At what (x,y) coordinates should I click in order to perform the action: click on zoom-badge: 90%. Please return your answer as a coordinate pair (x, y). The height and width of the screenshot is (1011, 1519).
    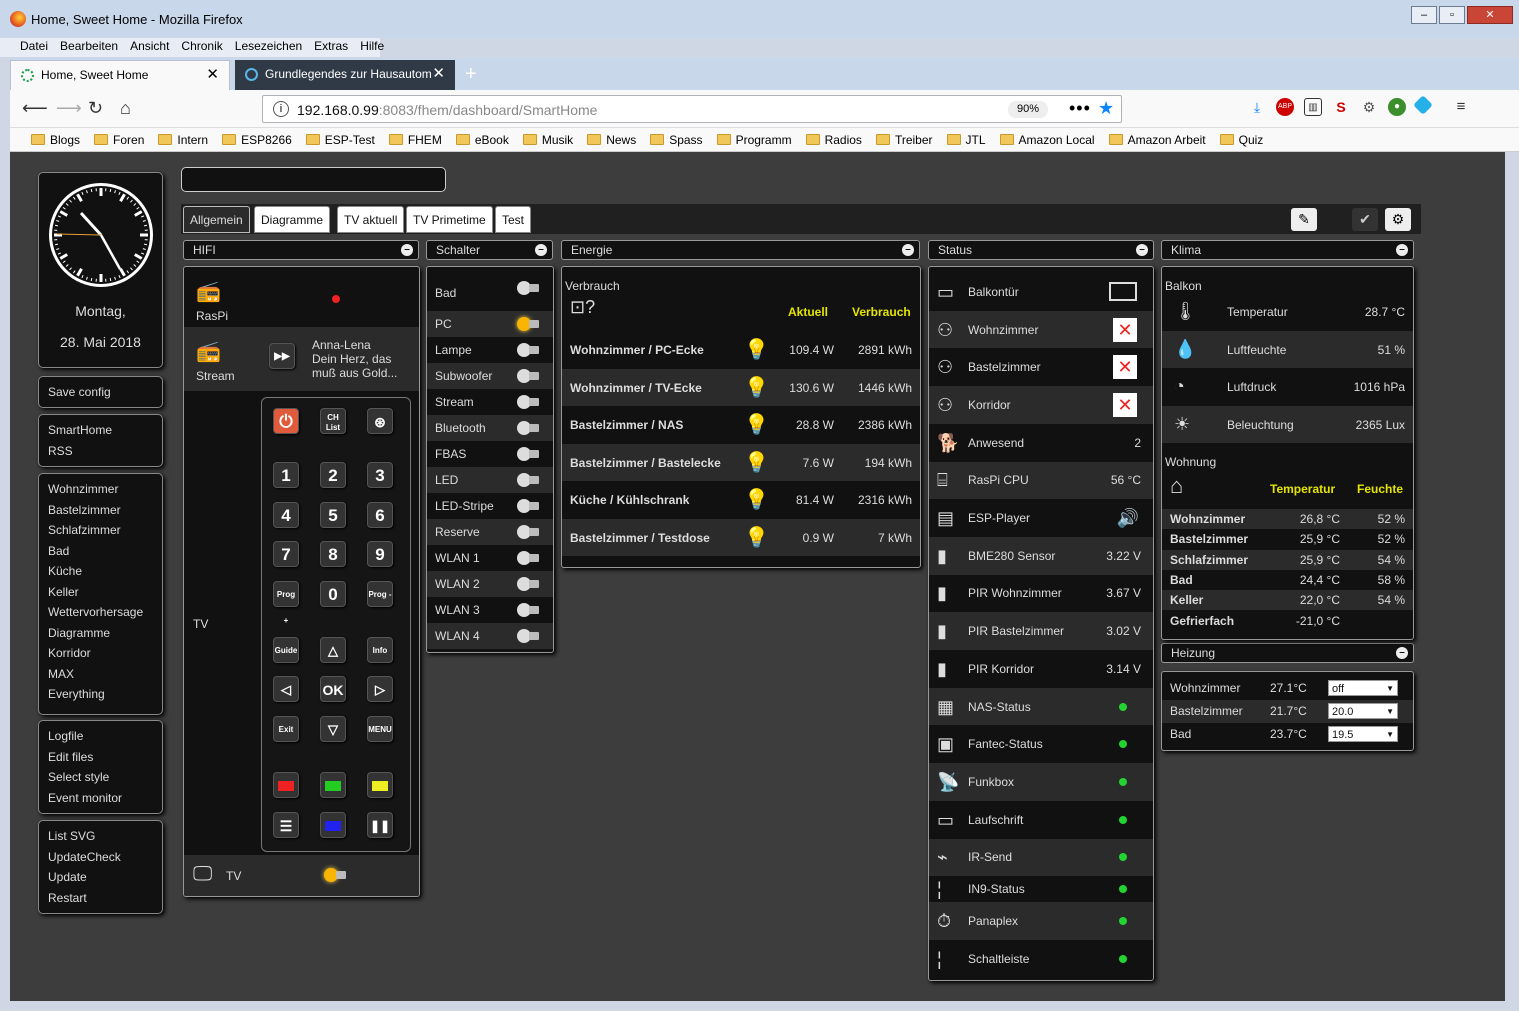
    Looking at the image, I should click on (1028, 109).